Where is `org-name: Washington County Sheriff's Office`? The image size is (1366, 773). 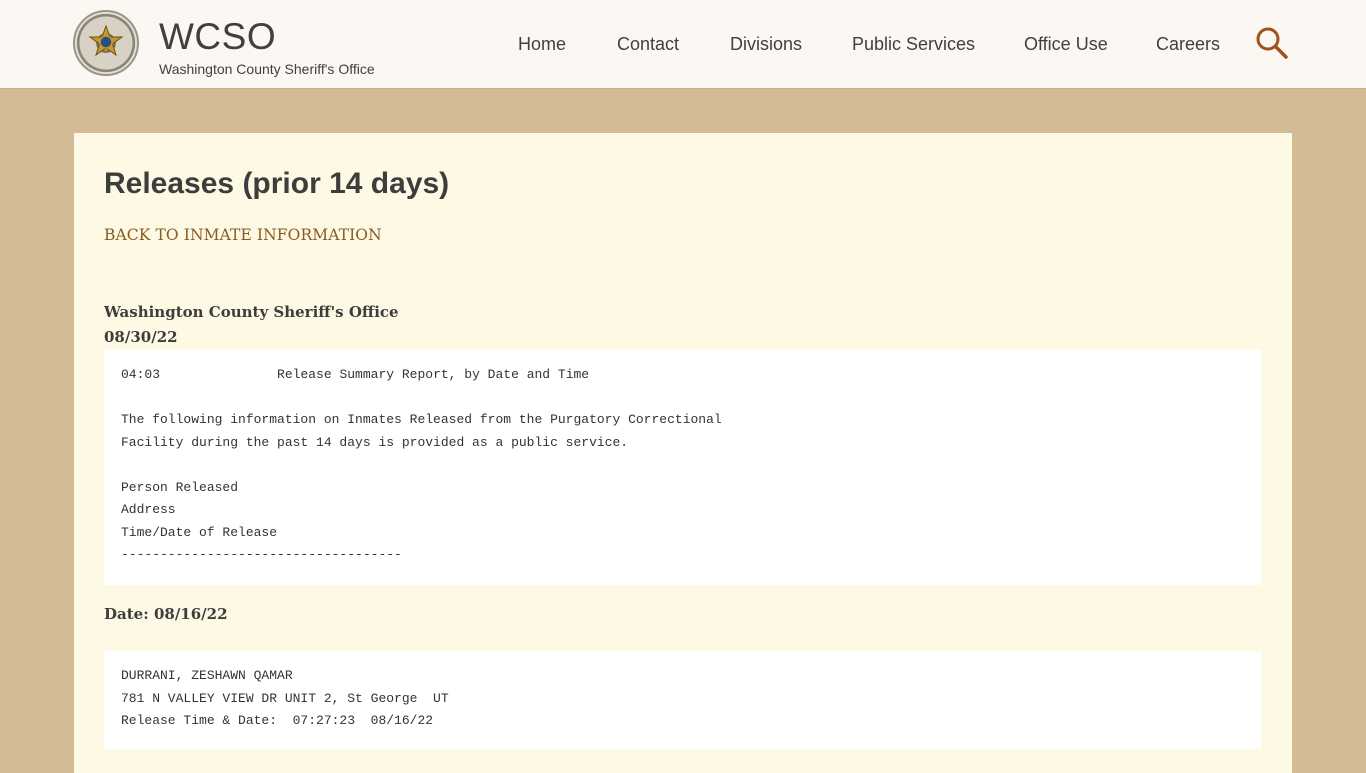 org-name: Washington County Sheriff's Office is located at coordinates (251, 312).